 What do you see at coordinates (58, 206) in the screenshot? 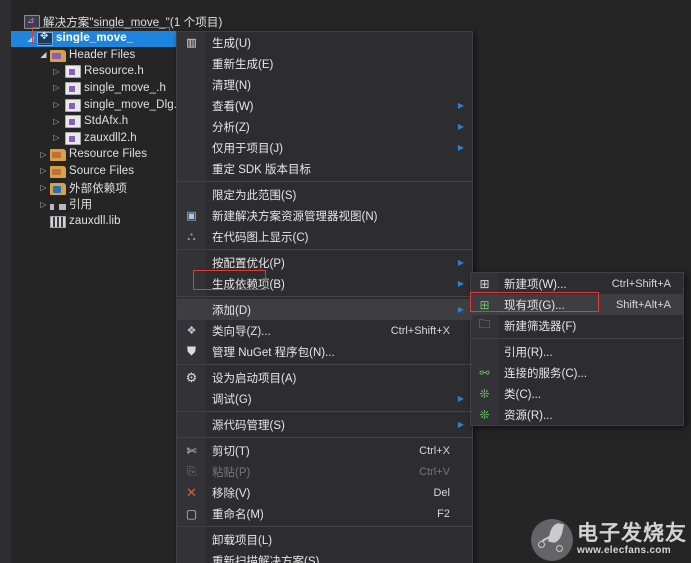
I see `references-icon` at bounding box center [58, 206].